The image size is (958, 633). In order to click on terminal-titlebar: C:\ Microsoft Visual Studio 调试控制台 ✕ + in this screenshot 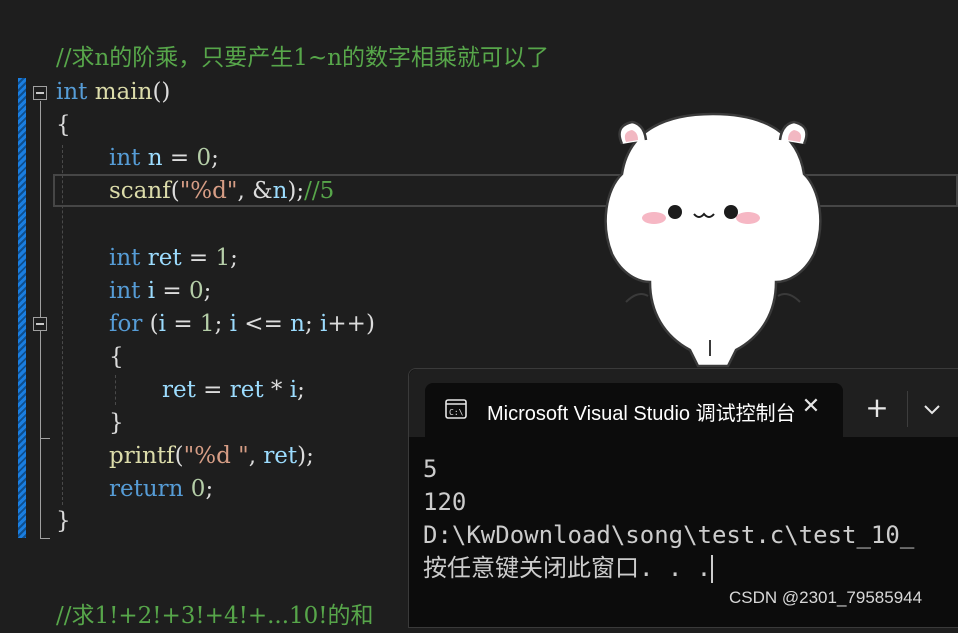, I will do `click(683, 403)`.